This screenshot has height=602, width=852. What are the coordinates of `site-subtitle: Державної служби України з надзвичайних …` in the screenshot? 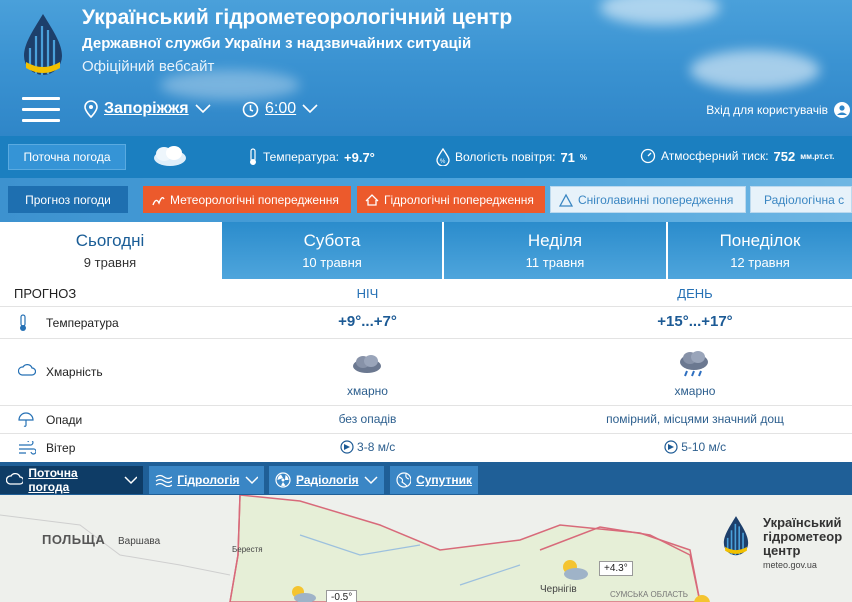 It's located at (277, 43).